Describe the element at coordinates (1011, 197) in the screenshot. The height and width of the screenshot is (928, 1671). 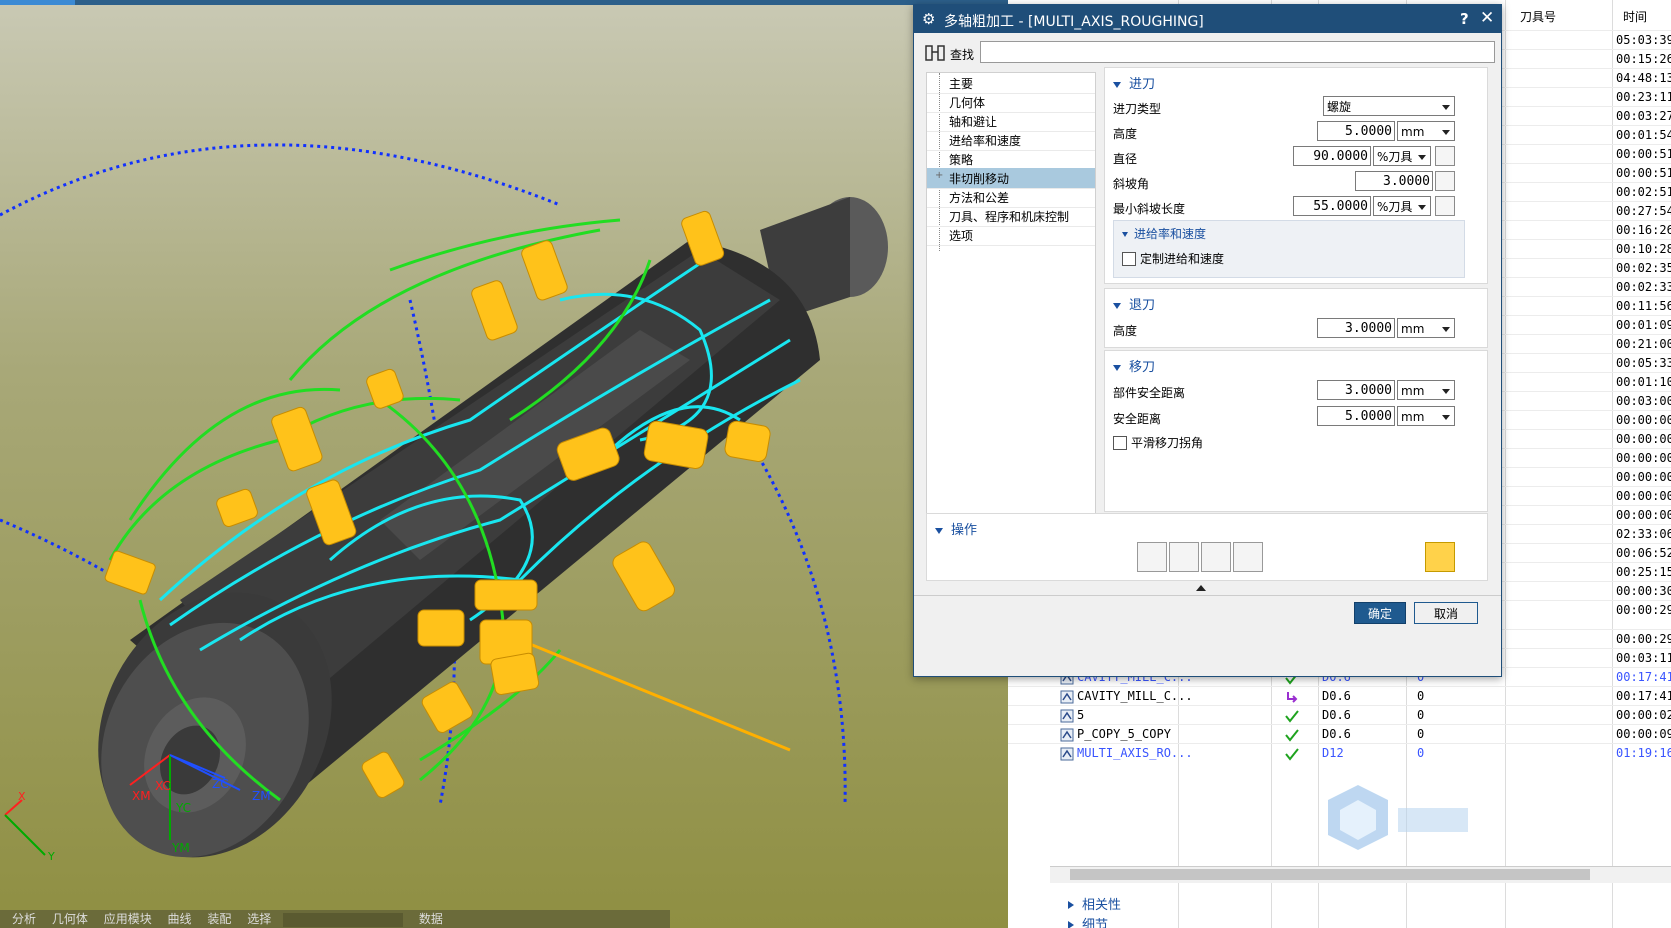
I see `tree-item-method-tolerance: 方法和公差` at that location.